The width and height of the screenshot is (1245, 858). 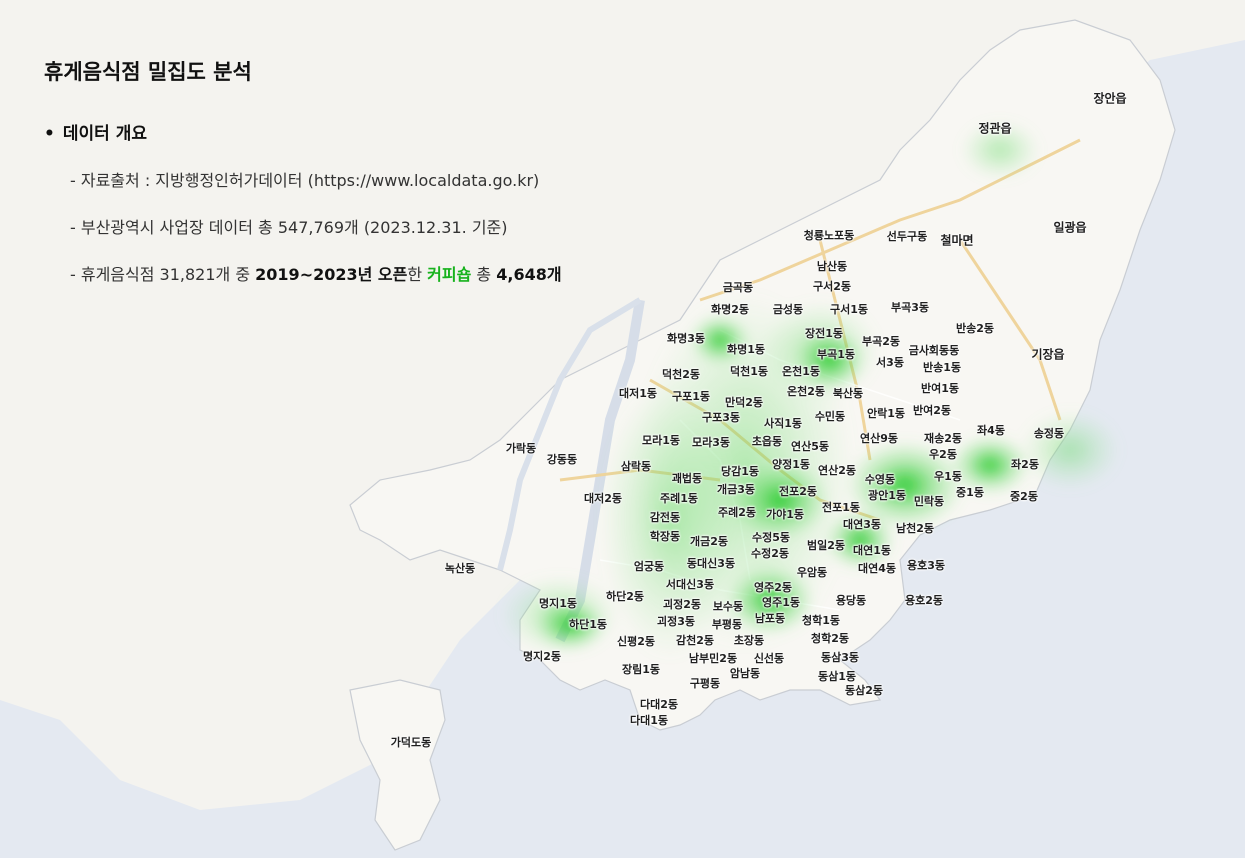 I want to click on dong-label: 초장동, so click(x=749, y=640).